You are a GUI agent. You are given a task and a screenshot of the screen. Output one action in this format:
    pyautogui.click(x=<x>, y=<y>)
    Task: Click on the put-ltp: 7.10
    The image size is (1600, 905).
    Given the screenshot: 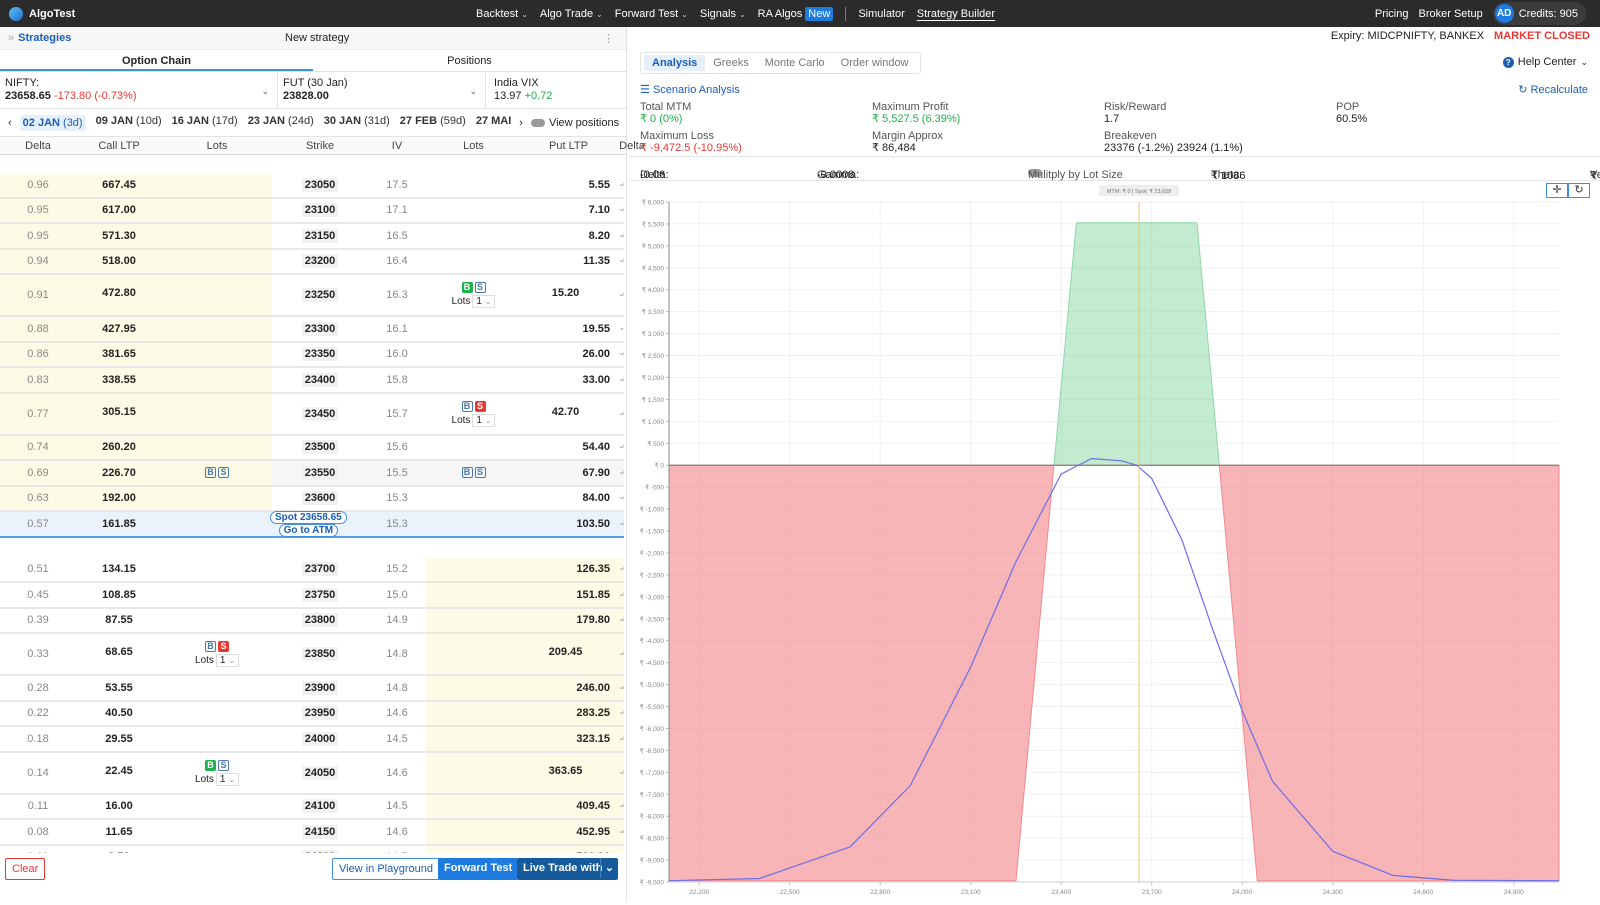 What is the action you would take?
    pyautogui.click(x=599, y=210)
    